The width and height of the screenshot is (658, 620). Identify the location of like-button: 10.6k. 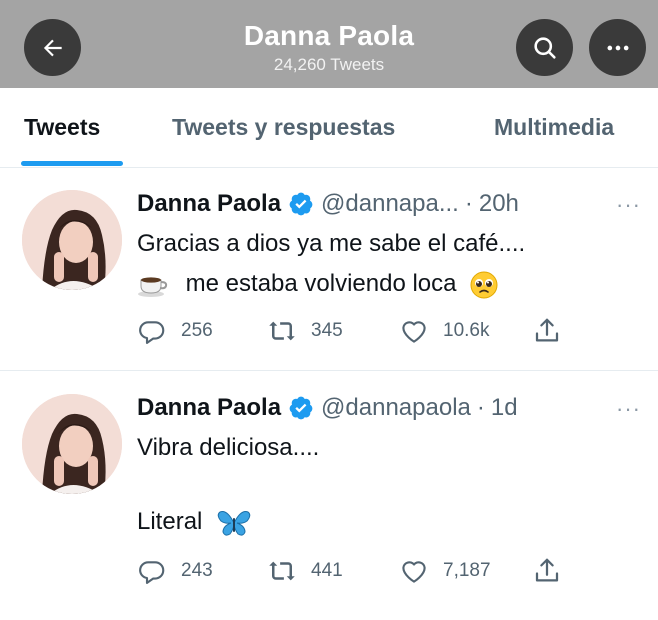
(444, 331).